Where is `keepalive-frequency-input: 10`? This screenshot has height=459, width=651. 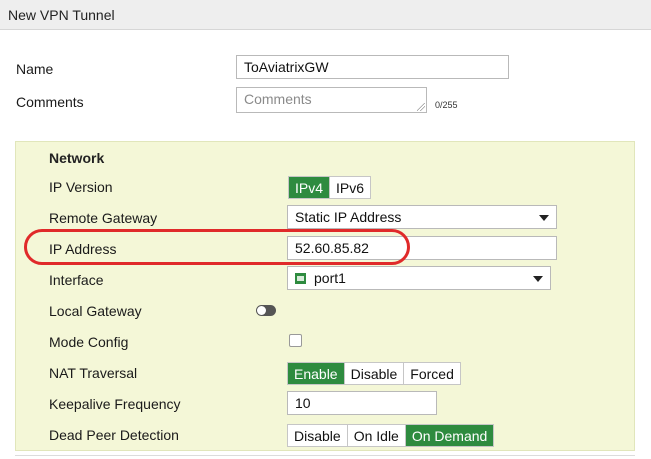
keepalive-frequency-input: 10 is located at coordinates (362, 403).